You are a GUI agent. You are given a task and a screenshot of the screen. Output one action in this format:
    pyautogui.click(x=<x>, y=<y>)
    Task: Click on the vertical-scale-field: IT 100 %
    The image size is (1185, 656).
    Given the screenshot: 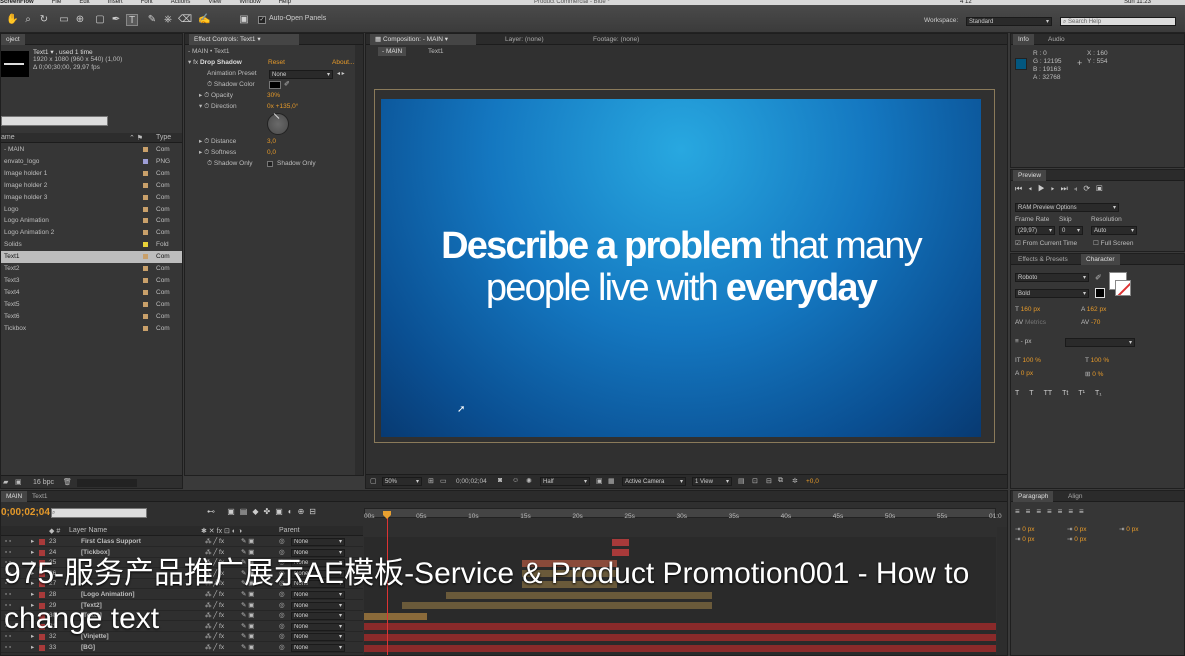 What is the action you would take?
    pyautogui.click(x=1028, y=360)
    